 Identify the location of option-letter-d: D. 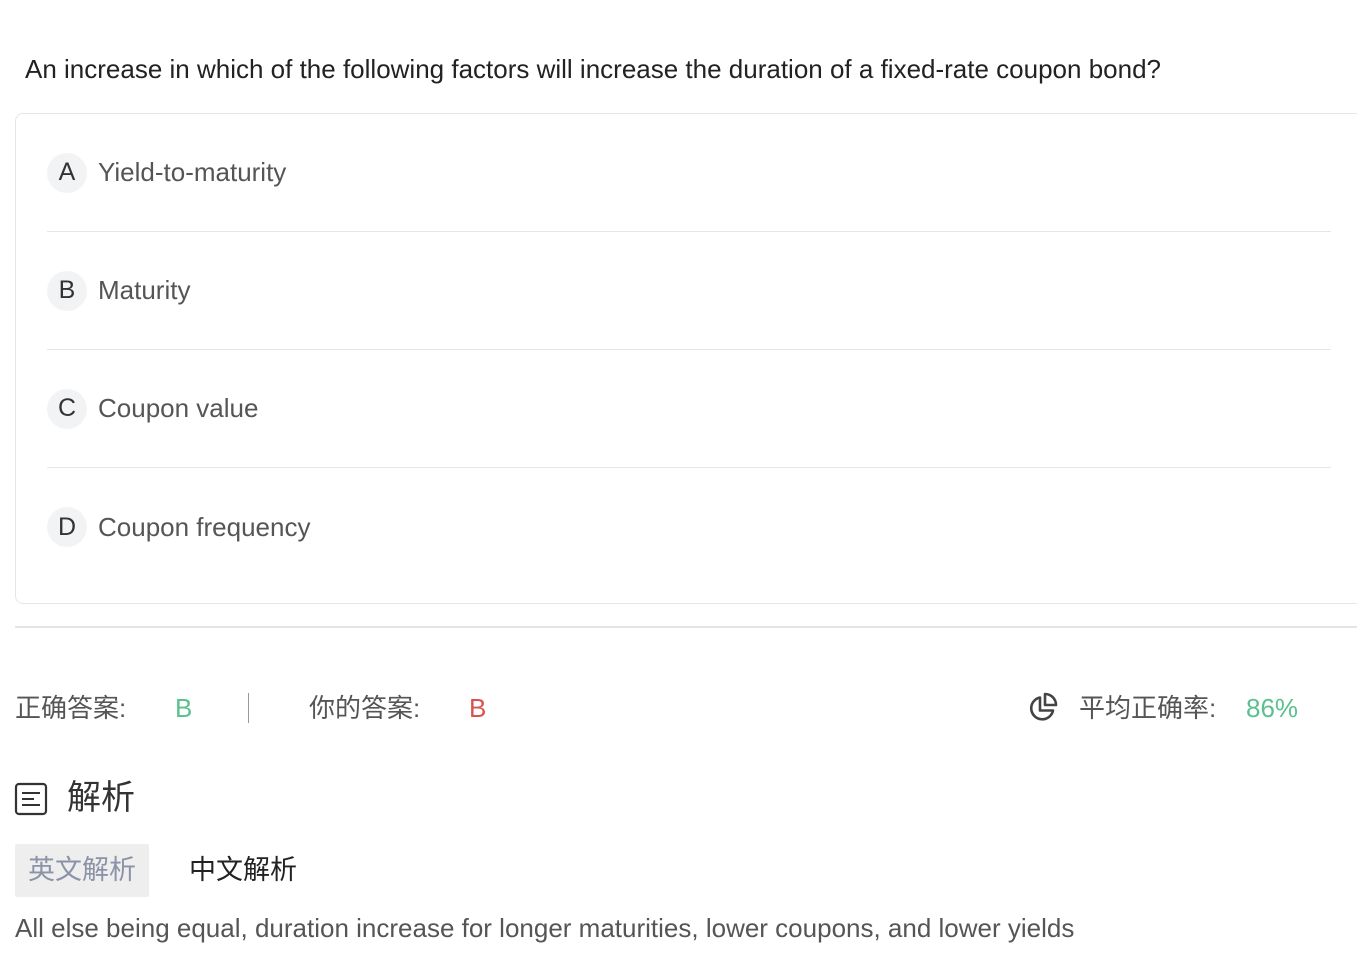
(67, 527).